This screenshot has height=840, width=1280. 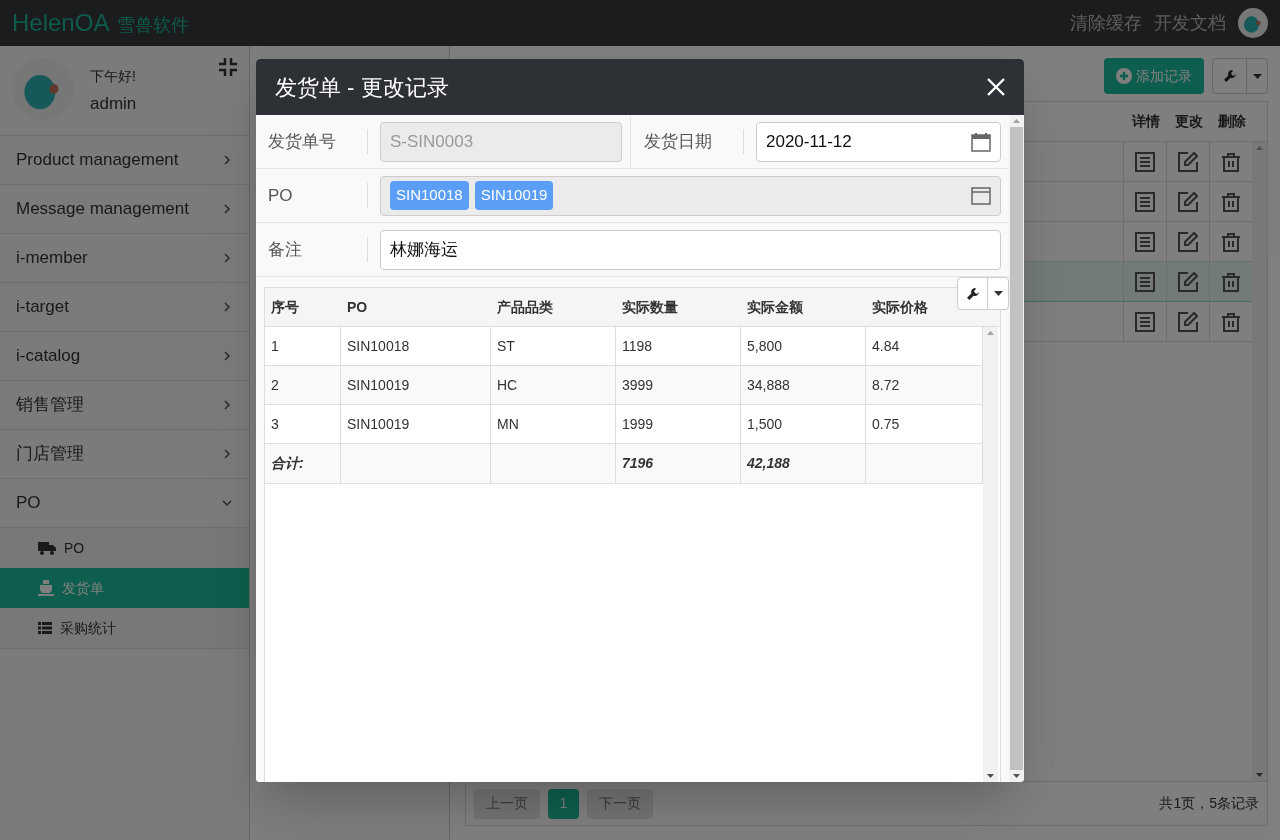 I want to click on app-logo-subtitle: 雪兽软件, so click(x=153, y=25).